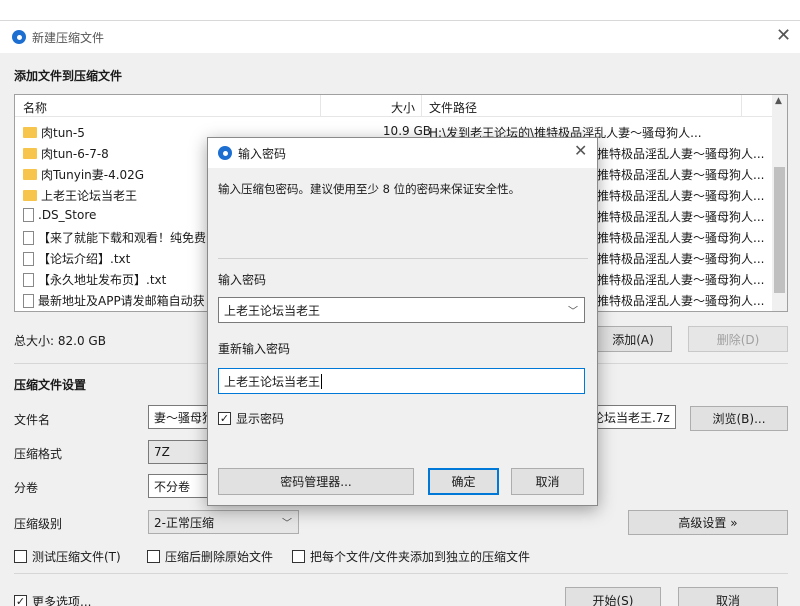 The height and width of the screenshot is (606, 800). I want to click on column-name: 名称, so click(35, 107).